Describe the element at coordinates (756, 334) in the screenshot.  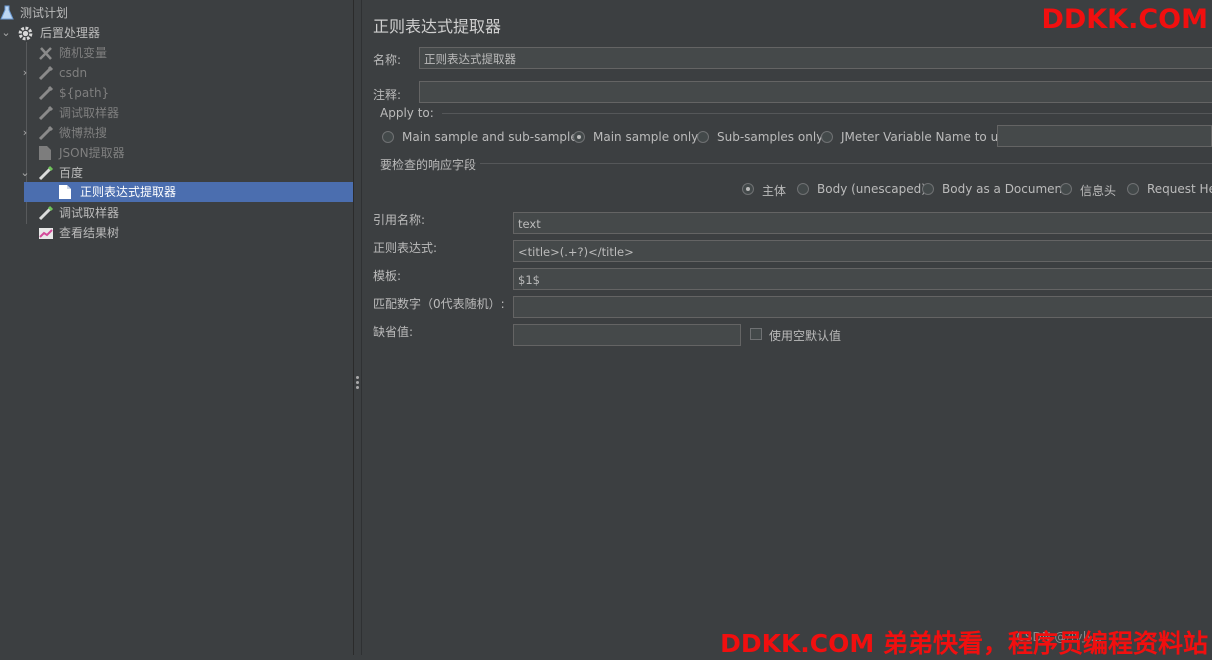
I see `use-empty-default-checkbox` at that location.